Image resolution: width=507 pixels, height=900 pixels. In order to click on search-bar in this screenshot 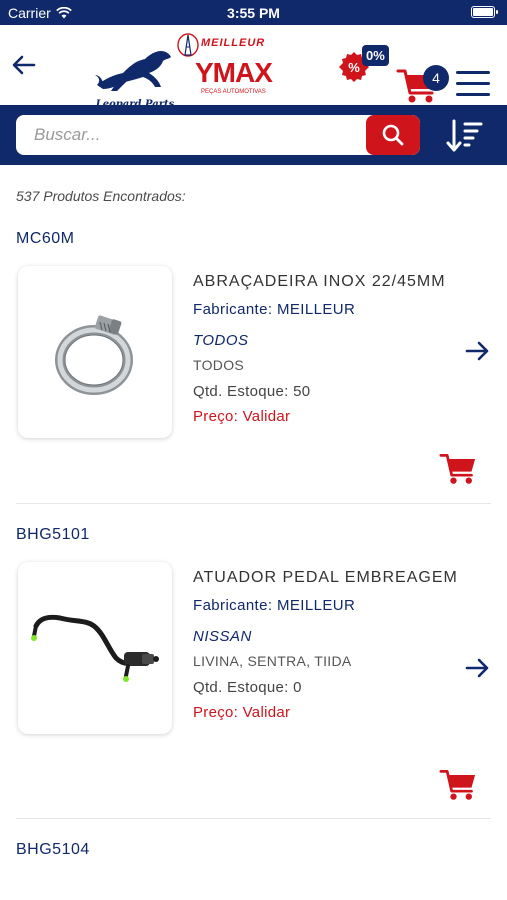, I will do `click(253, 135)`.